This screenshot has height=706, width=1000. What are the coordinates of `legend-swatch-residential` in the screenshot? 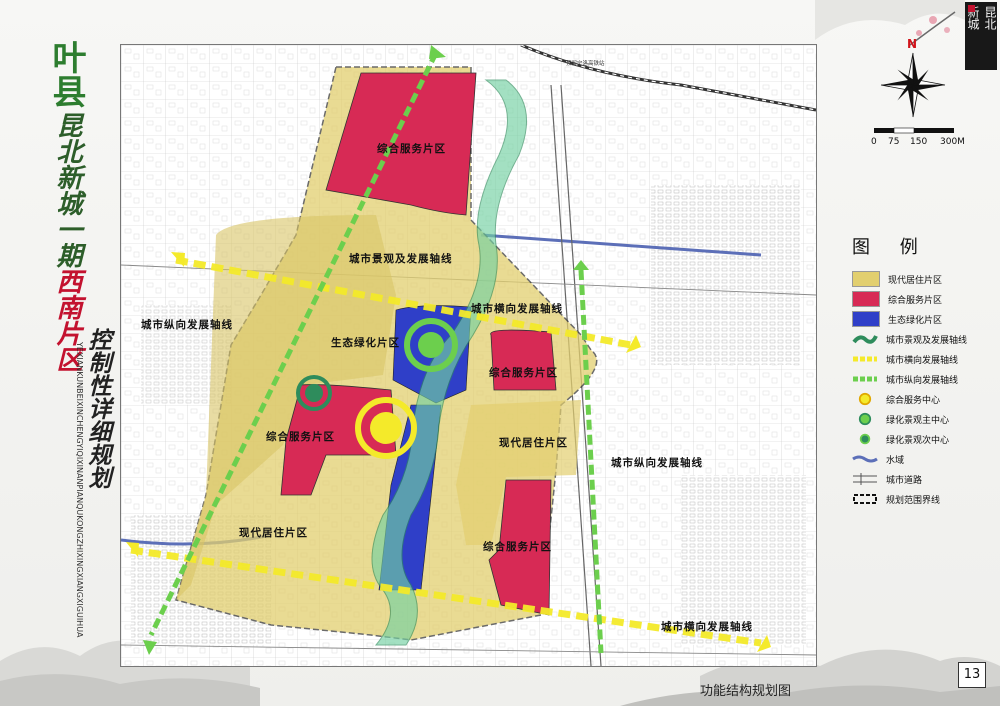 It's located at (866, 279).